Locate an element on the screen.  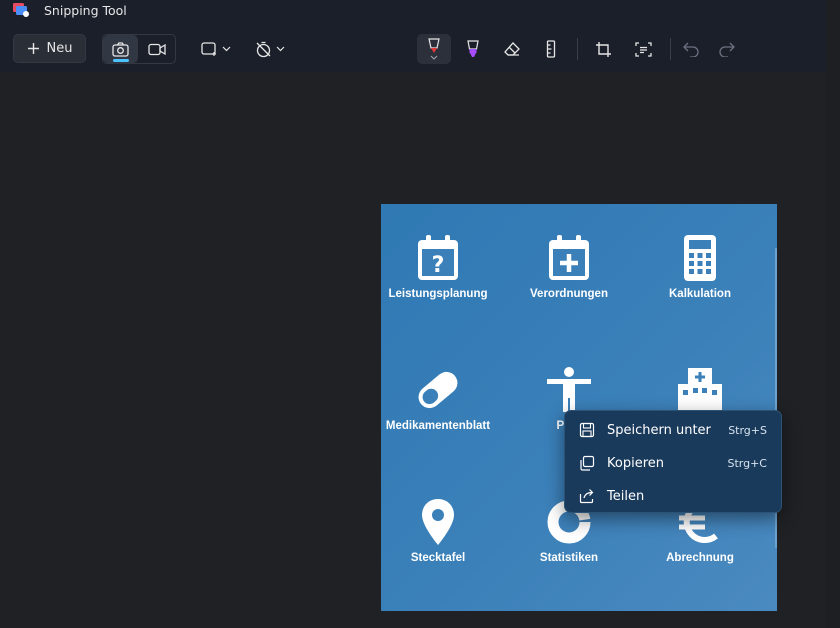
redo-icon is located at coordinates (726, 49).